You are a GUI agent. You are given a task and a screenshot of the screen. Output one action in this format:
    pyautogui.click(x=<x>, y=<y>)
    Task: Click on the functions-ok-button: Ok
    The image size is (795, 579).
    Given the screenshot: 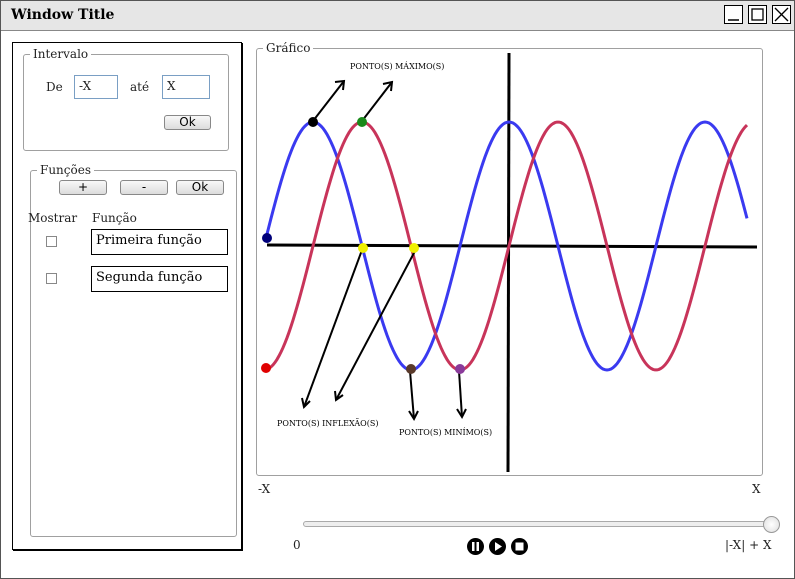 What is the action you would take?
    pyautogui.click(x=200, y=187)
    